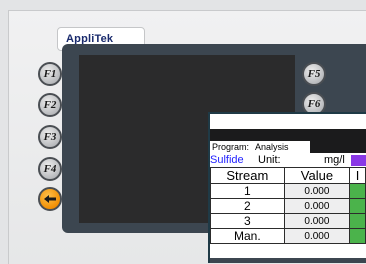  I want to click on f4-label: F4, so click(50, 169).